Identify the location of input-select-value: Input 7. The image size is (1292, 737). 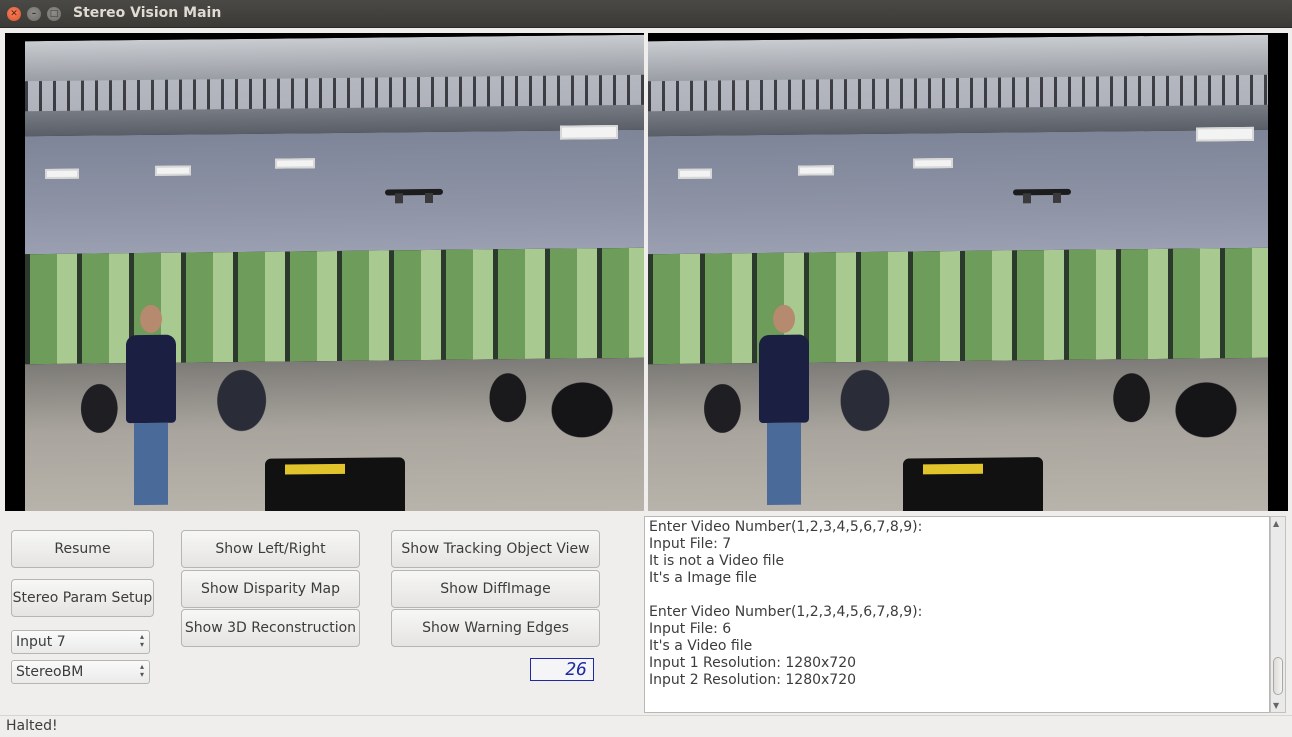
(41, 642).